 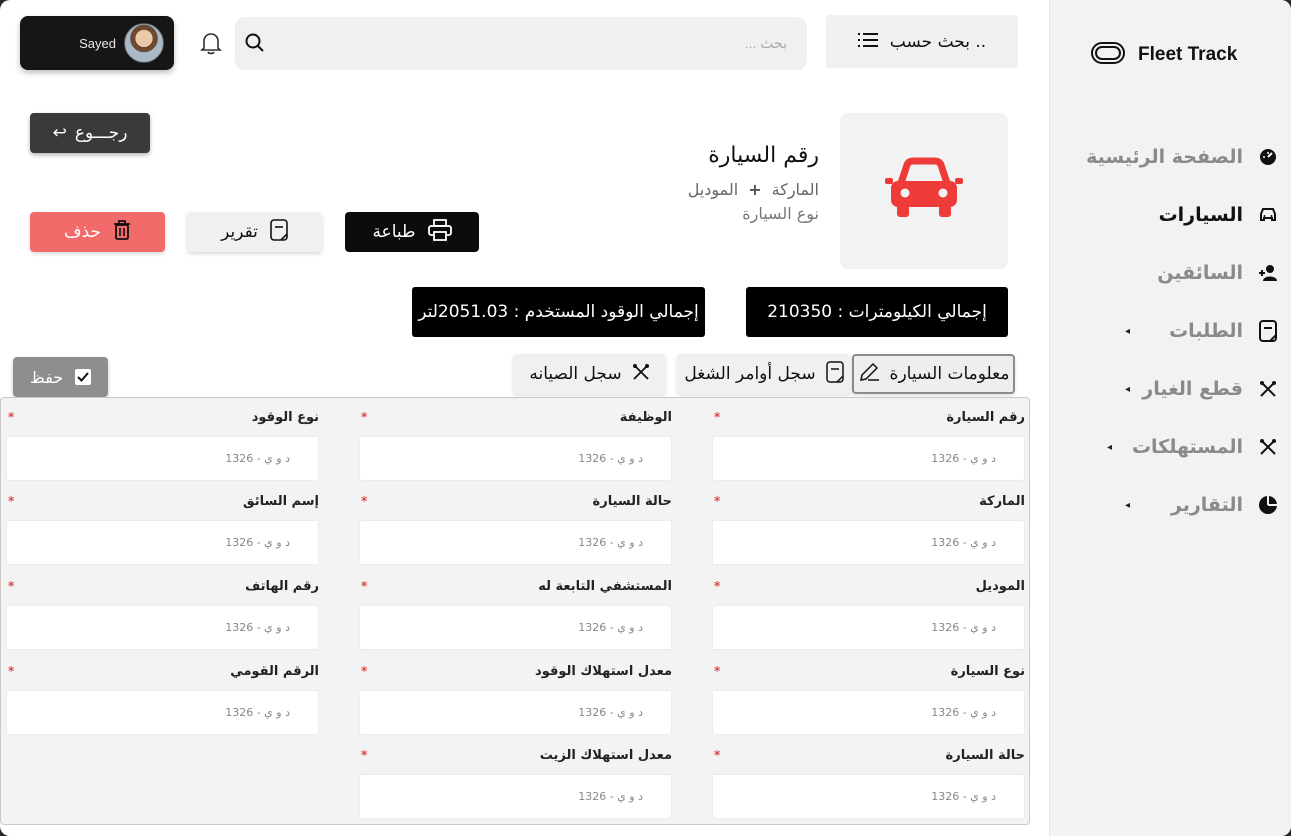 What do you see at coordinates (938, 41) in the screenshot?
I see `search-by-label: بحث حسب ..` at bounding box center [938, 41].